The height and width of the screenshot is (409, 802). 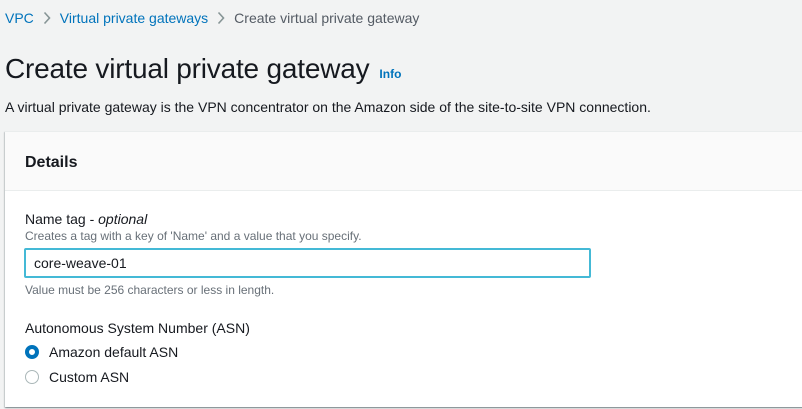 I want to click on breadcrumb-vpc: VPC, so click(x=19, y=18).